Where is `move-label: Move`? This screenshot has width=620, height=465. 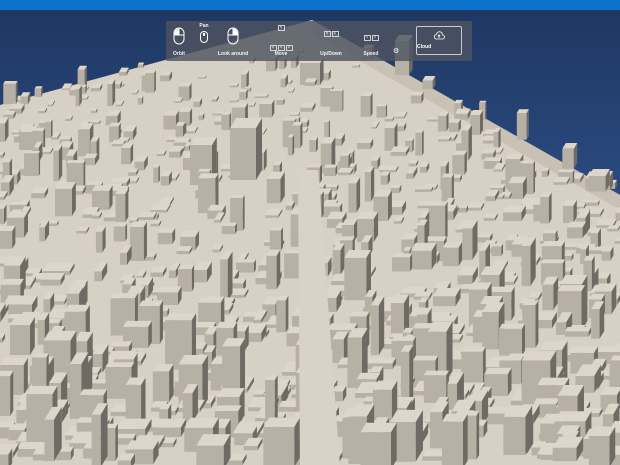 move-label: Move is located at coordinates (281, 54).